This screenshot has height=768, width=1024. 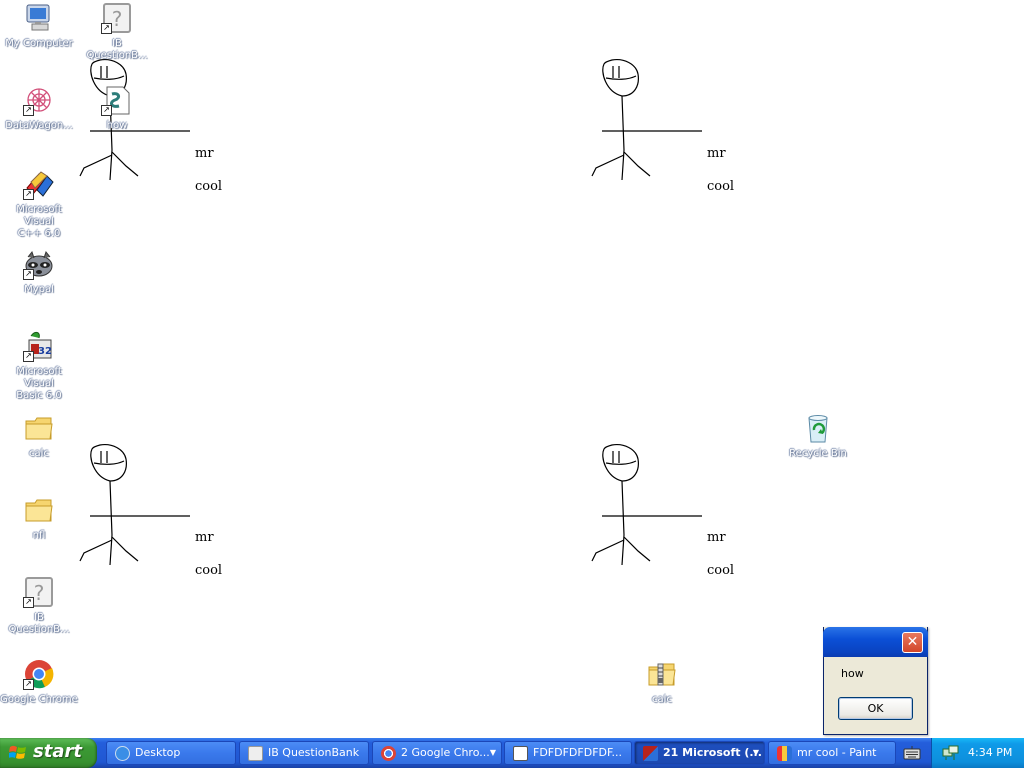 What do you see at coordinates (304, 753) in the screenshot?
I see `taskbar-button-ib-questionbank: IB QuestionBank` at bounding box center [304, 753].